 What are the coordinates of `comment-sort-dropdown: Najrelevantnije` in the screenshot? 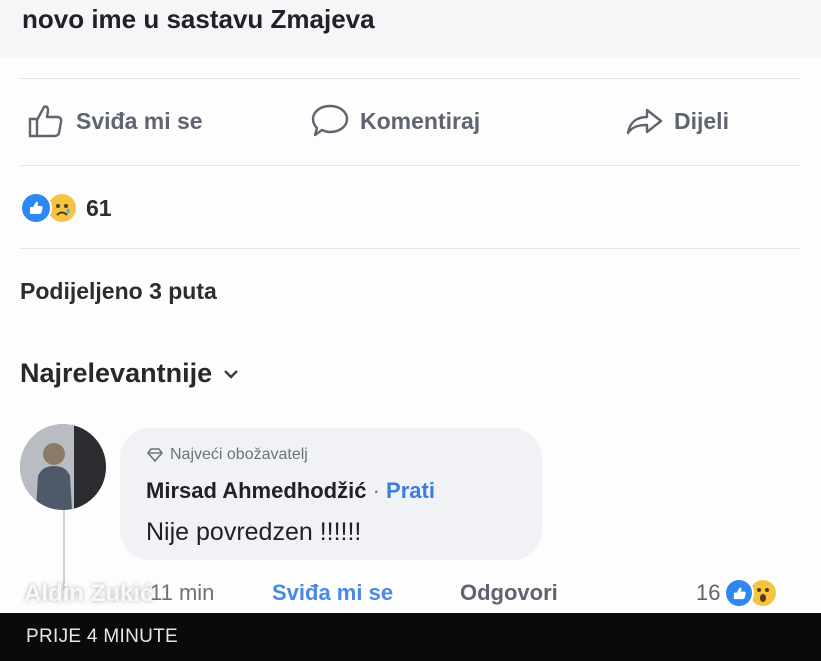 It's located at (131, 373).